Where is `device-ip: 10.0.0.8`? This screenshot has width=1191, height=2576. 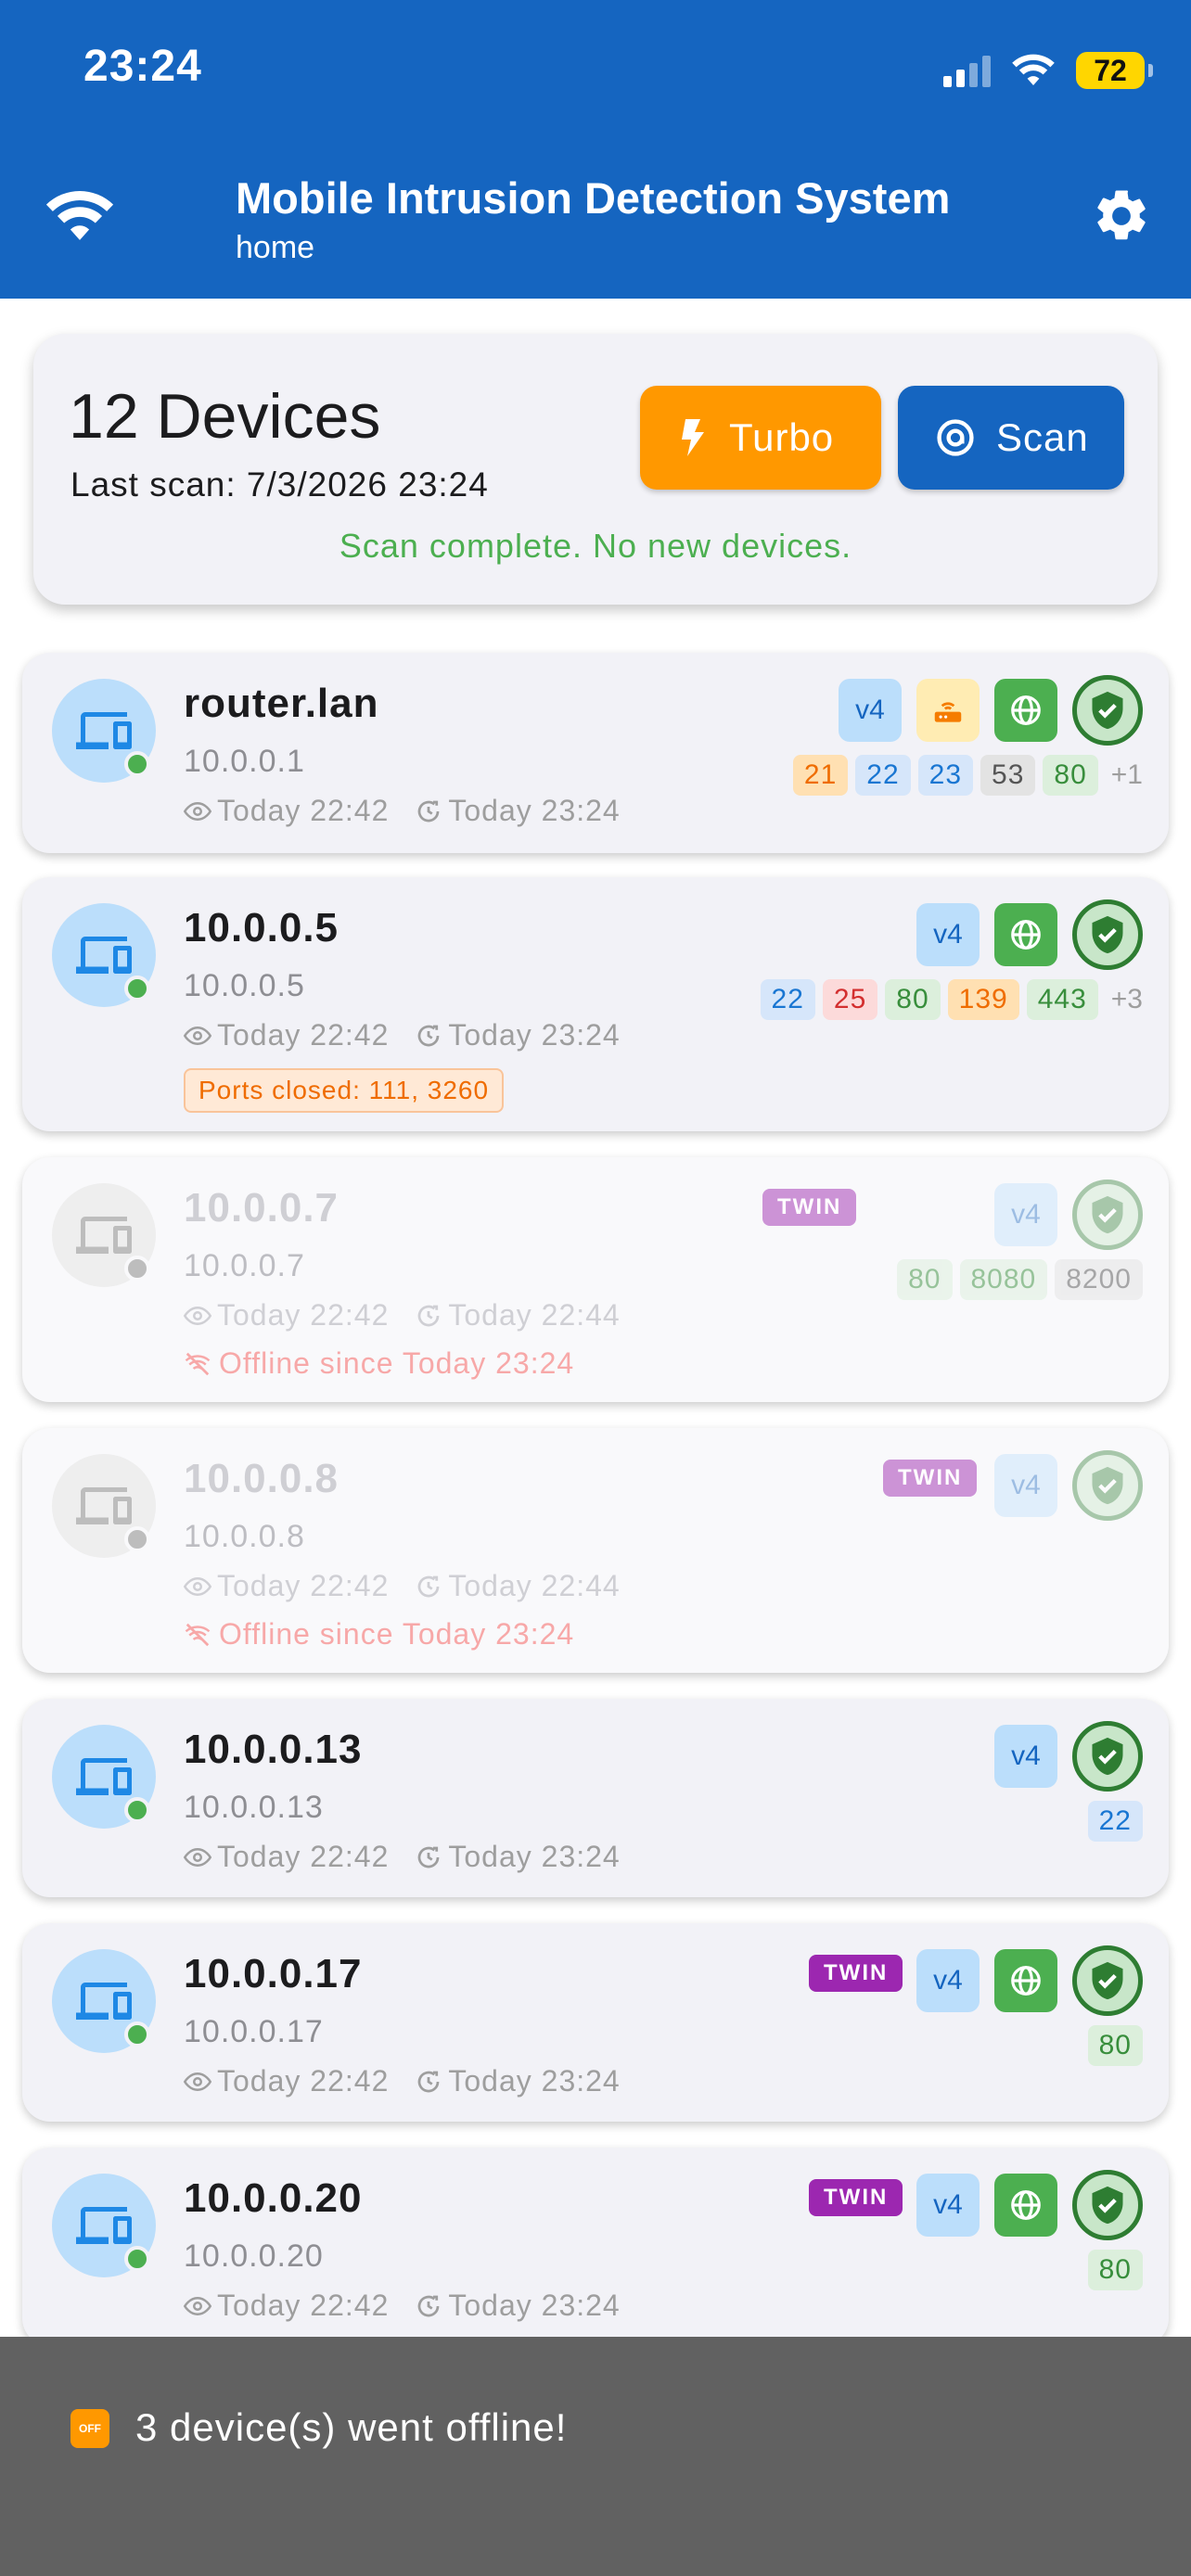 device-ip: 10.0.0.8 is located at coordinates (245, 1537).